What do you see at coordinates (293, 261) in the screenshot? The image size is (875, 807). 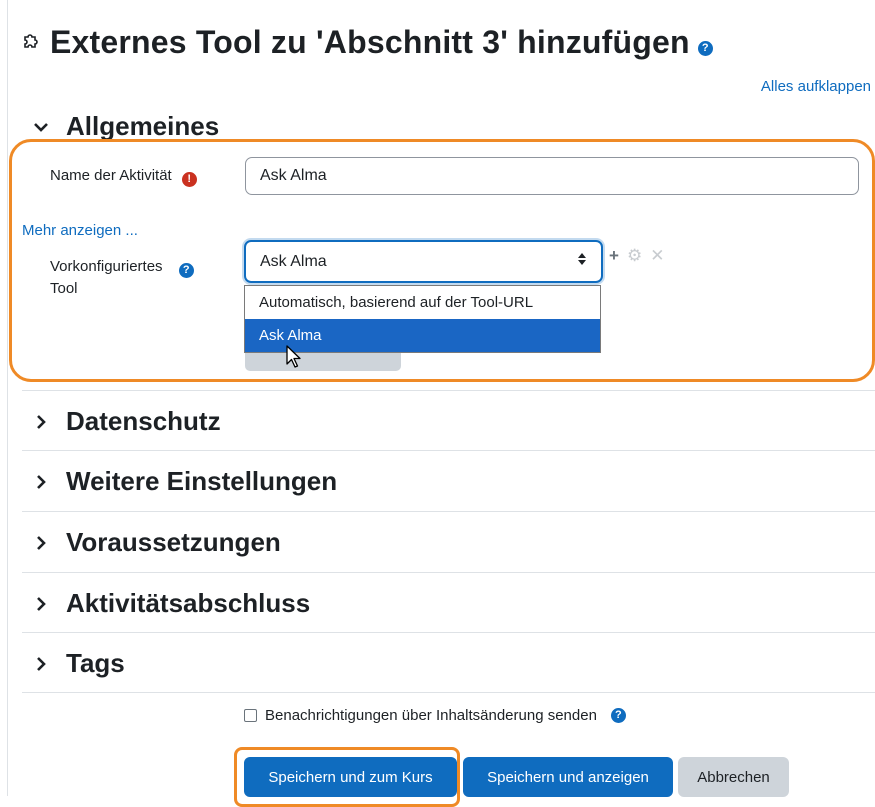 I see `select-value: Ask Alma` at bounding box center [293, 261].